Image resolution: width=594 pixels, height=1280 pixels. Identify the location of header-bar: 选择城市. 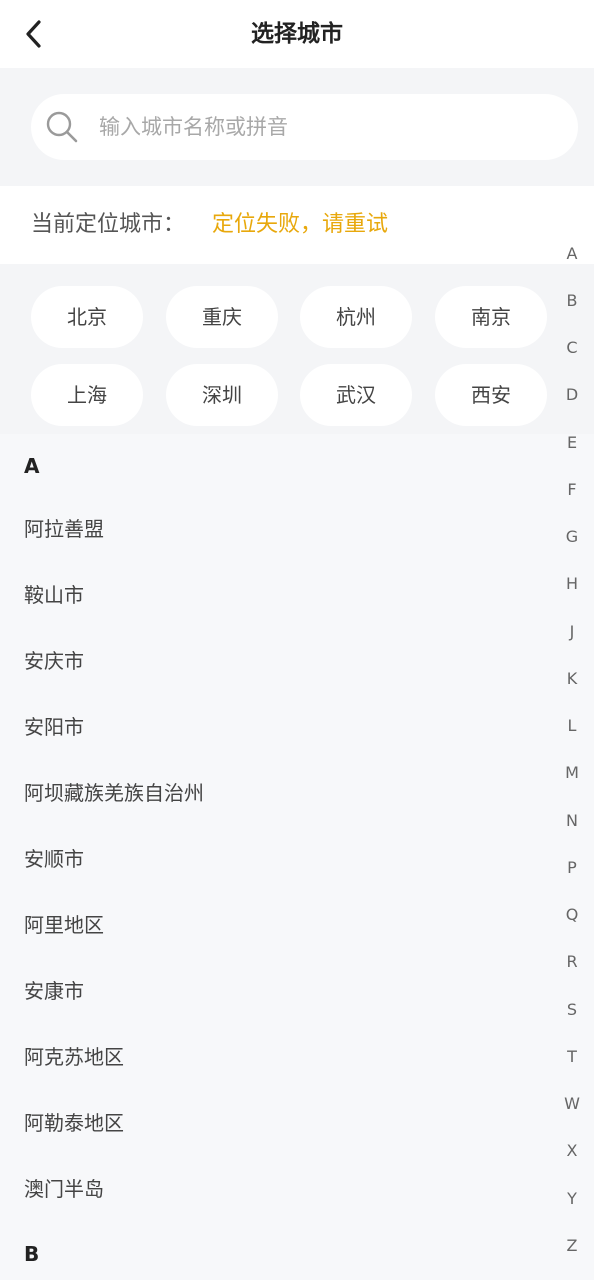
(297, 34).